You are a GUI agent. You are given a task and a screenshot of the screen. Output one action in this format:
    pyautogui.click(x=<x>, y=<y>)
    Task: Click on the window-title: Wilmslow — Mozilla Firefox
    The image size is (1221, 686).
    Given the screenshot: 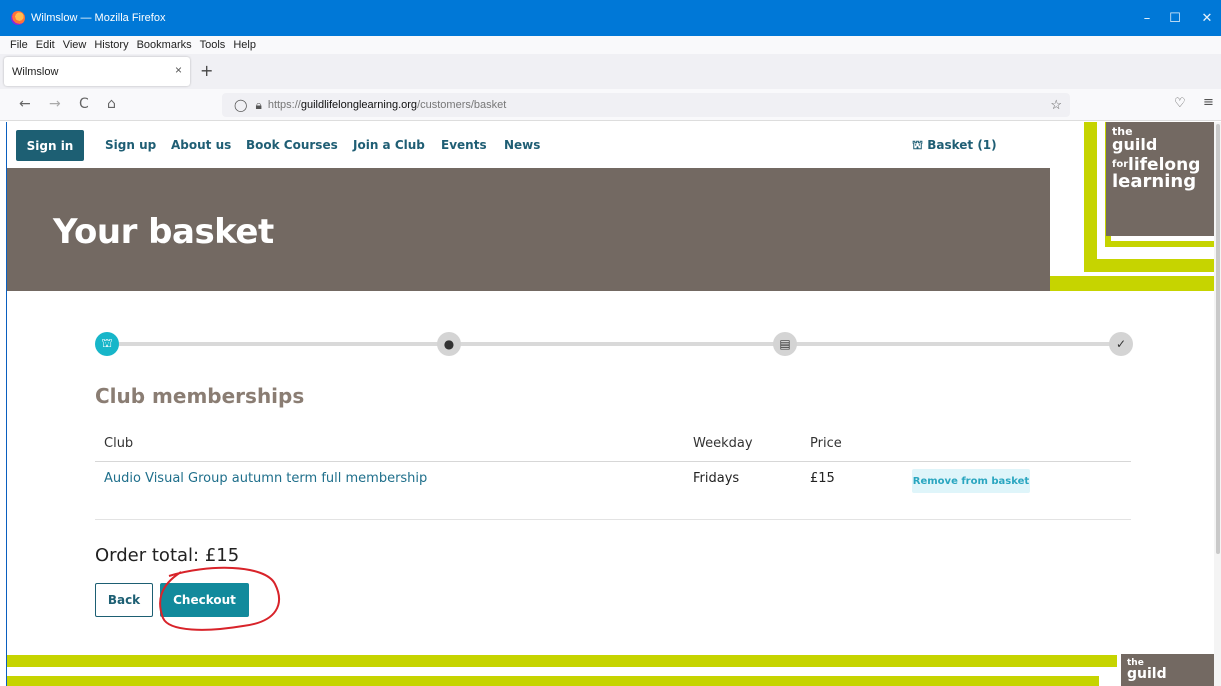 What is the action you would take?
    pyautogui.click(x=98, y=18)
    